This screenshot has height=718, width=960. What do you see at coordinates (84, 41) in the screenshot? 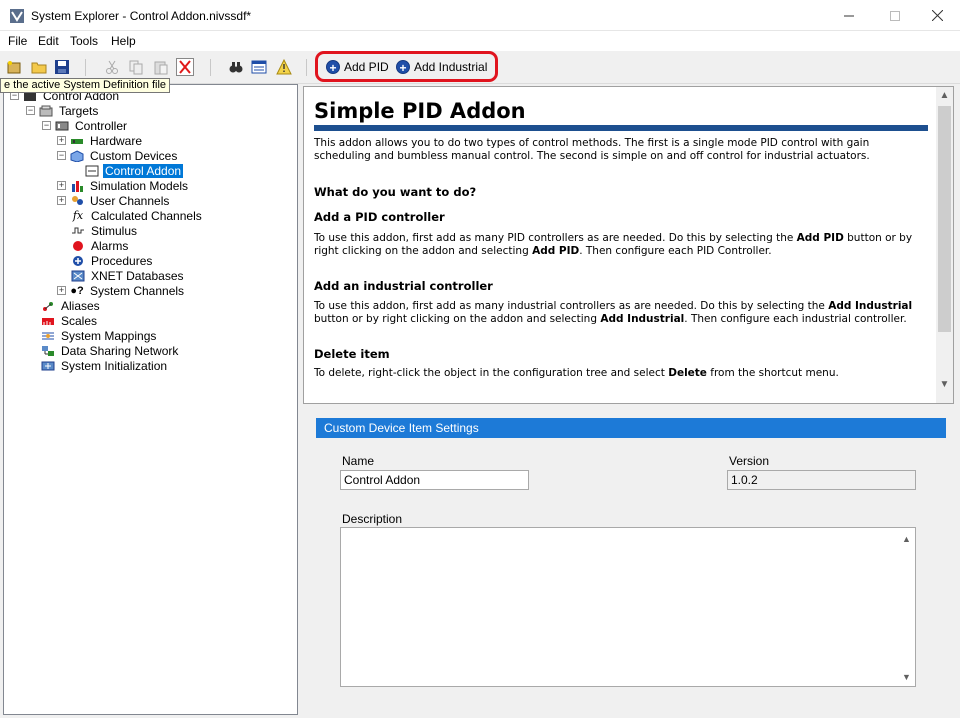
I see `menu-tools: Tools` at bounding box center [84, 41].